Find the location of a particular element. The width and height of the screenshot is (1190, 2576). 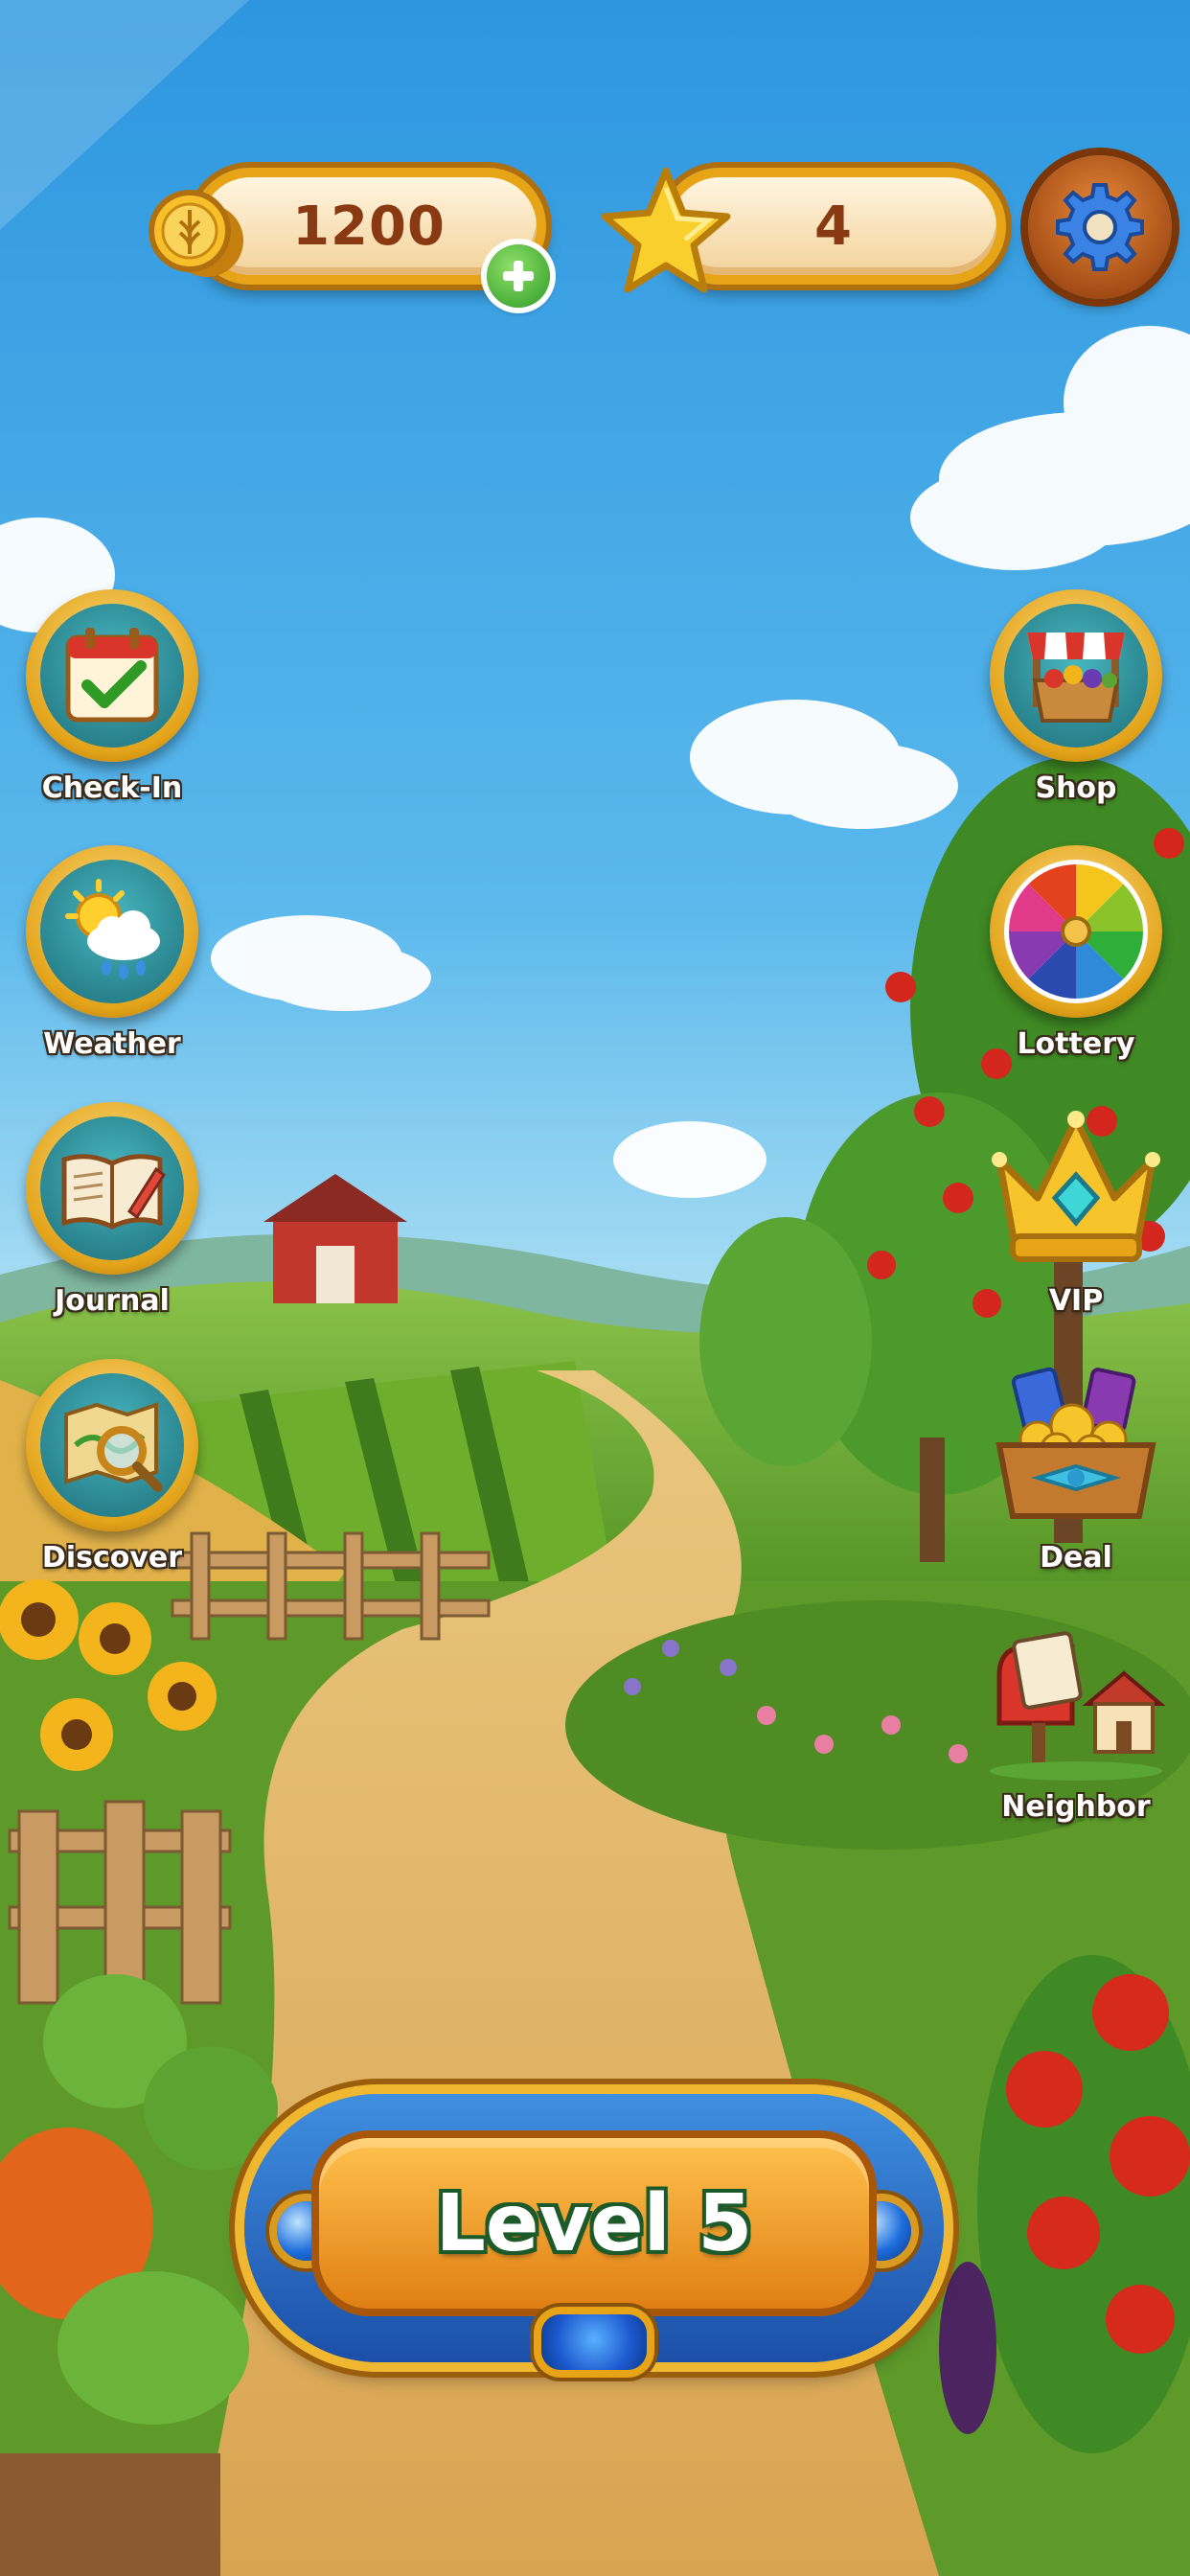

weather-badge is located at coordinates (112, 931).